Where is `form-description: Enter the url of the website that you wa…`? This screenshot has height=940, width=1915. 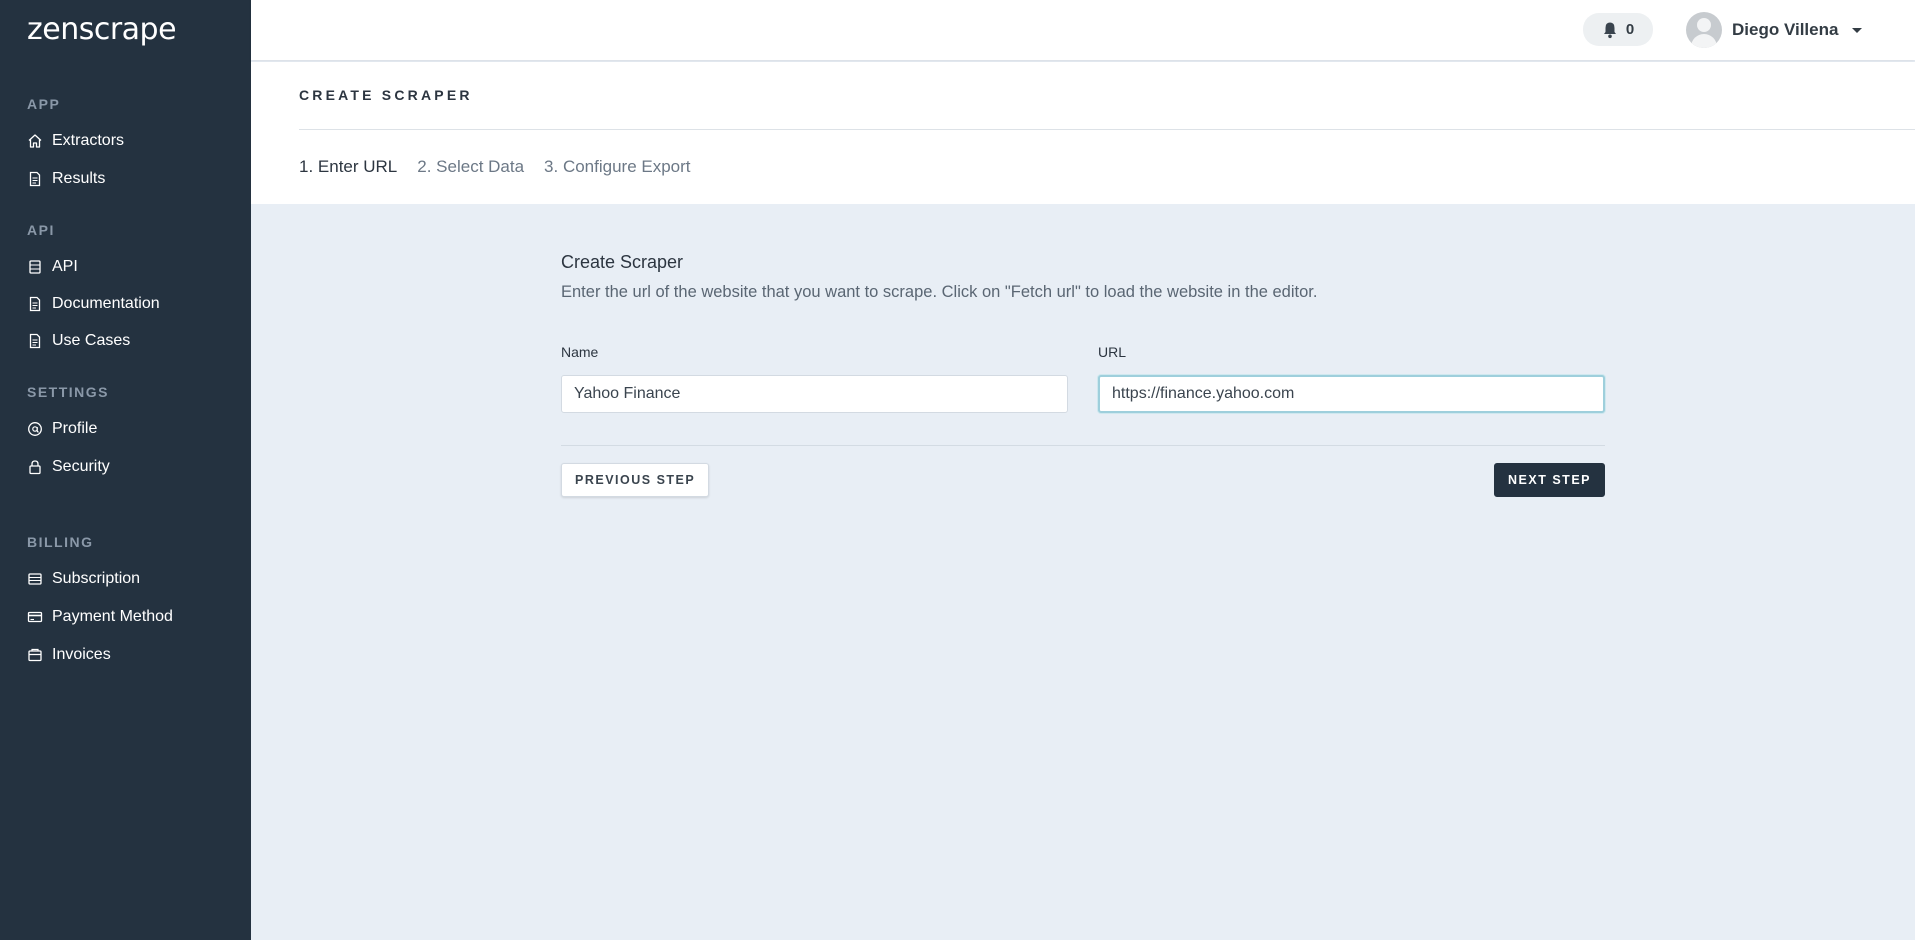
form-description: Enter the url of the website that you wa… is located at coordinates (939, 292).